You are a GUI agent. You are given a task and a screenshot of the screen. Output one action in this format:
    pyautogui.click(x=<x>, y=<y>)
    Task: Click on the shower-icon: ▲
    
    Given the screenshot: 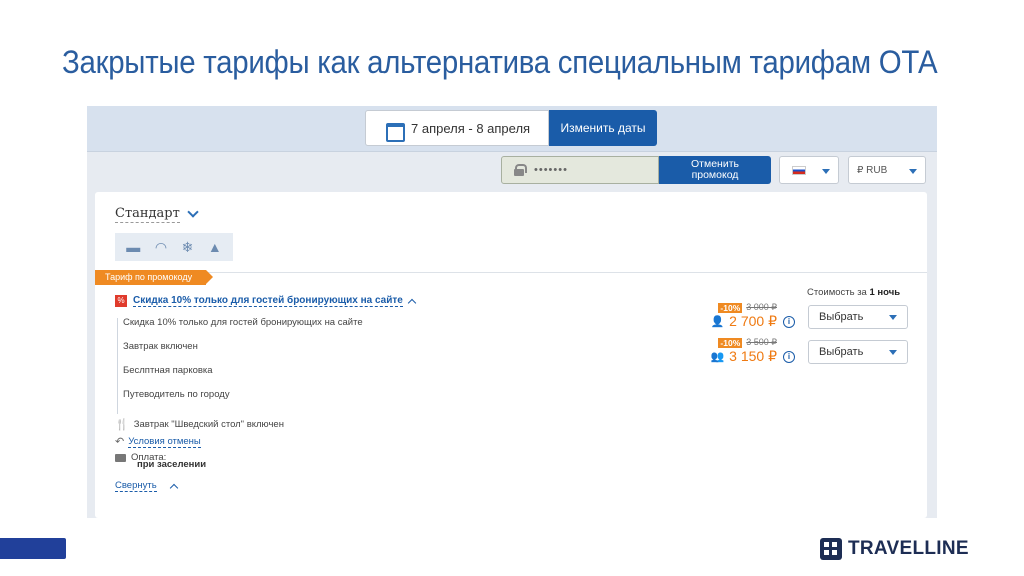 What is the action you would take?
    pyautogui.click(x=214, y=247)
    